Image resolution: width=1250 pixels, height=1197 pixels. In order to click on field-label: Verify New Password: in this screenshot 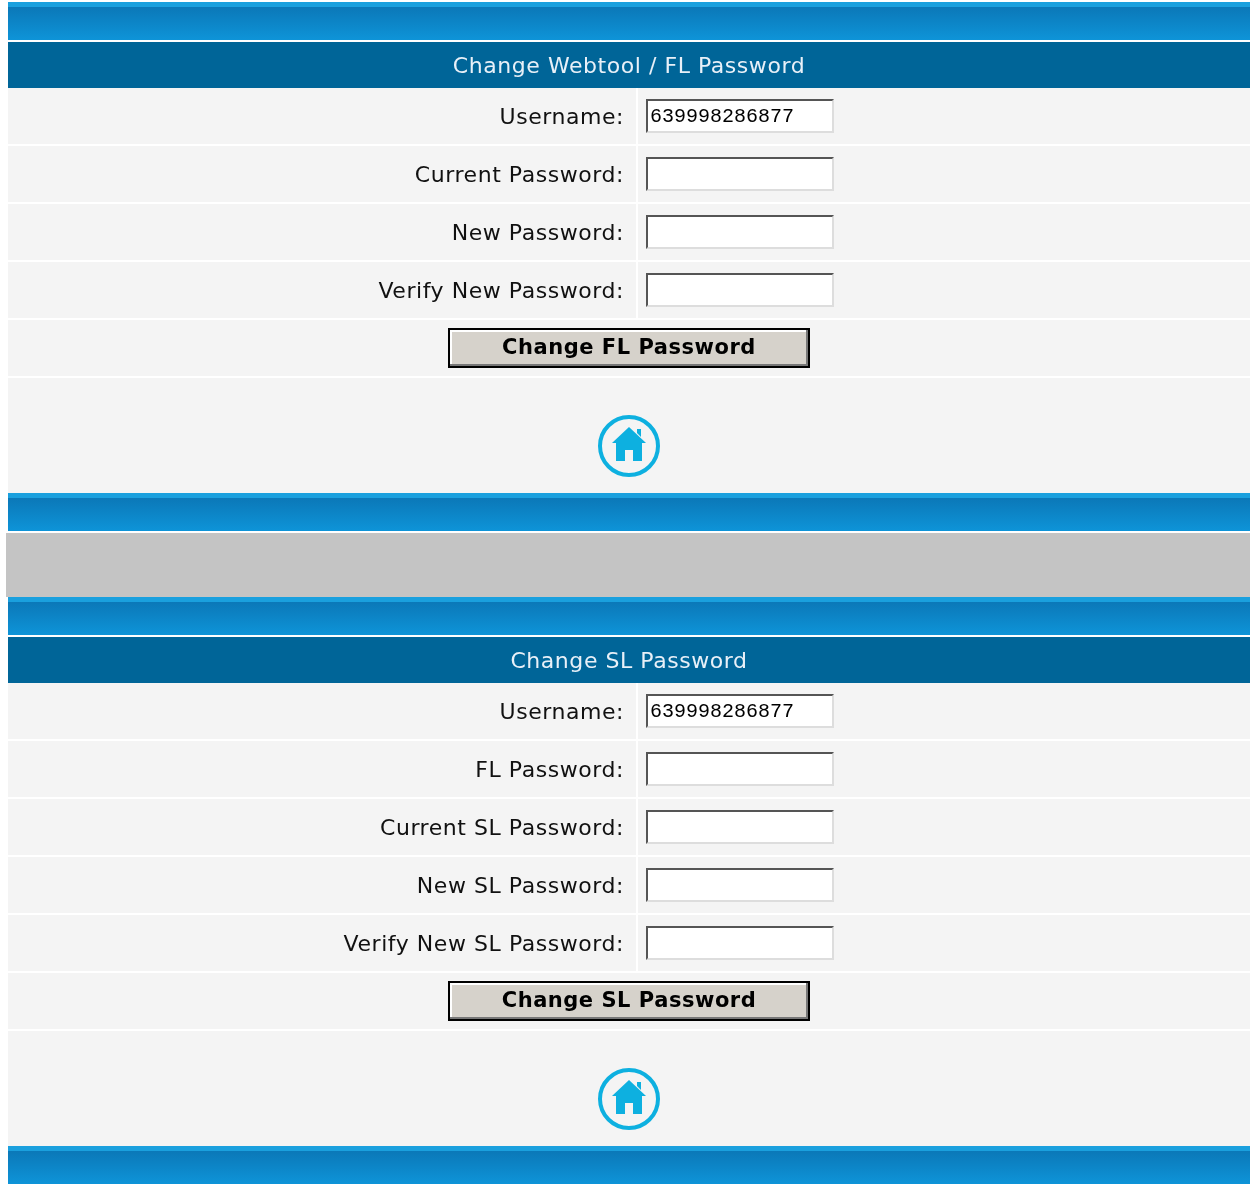, I will do `click(501, 290)`.